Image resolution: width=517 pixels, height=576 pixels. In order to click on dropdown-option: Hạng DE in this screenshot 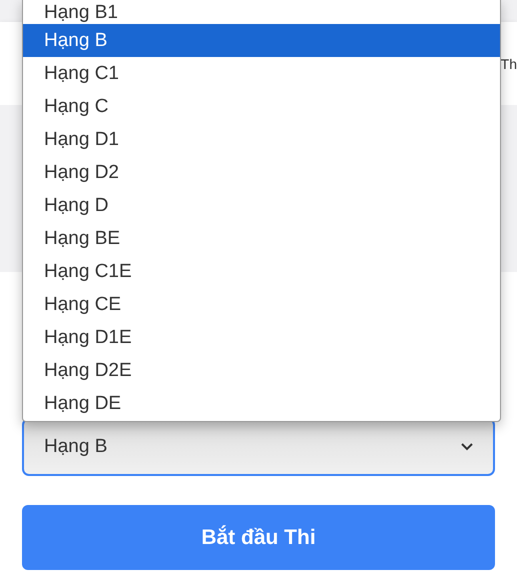, I will do `click(261, 403)`.